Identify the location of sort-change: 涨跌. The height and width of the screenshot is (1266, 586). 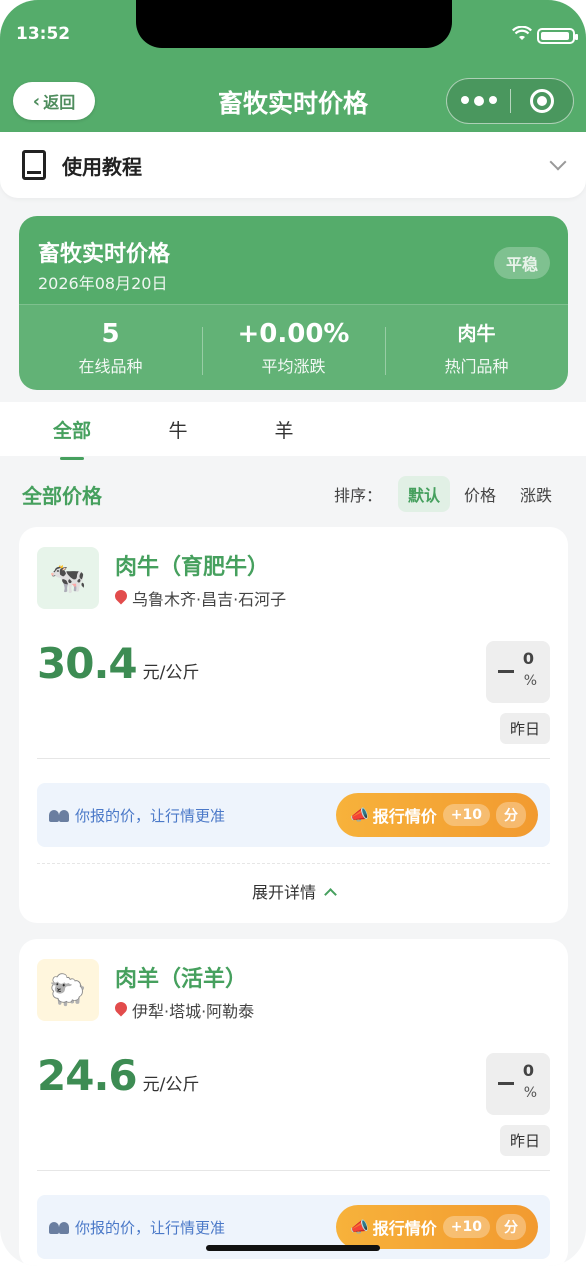
(536, 494).